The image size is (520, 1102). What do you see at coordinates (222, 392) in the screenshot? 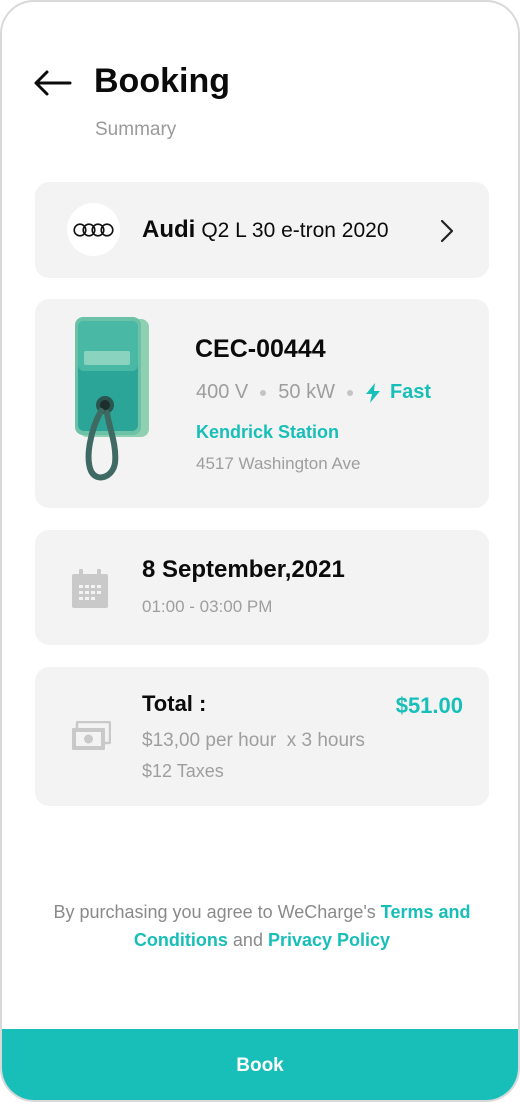
I see `station-voltage: 400 V` at bounding box center [222, 392].